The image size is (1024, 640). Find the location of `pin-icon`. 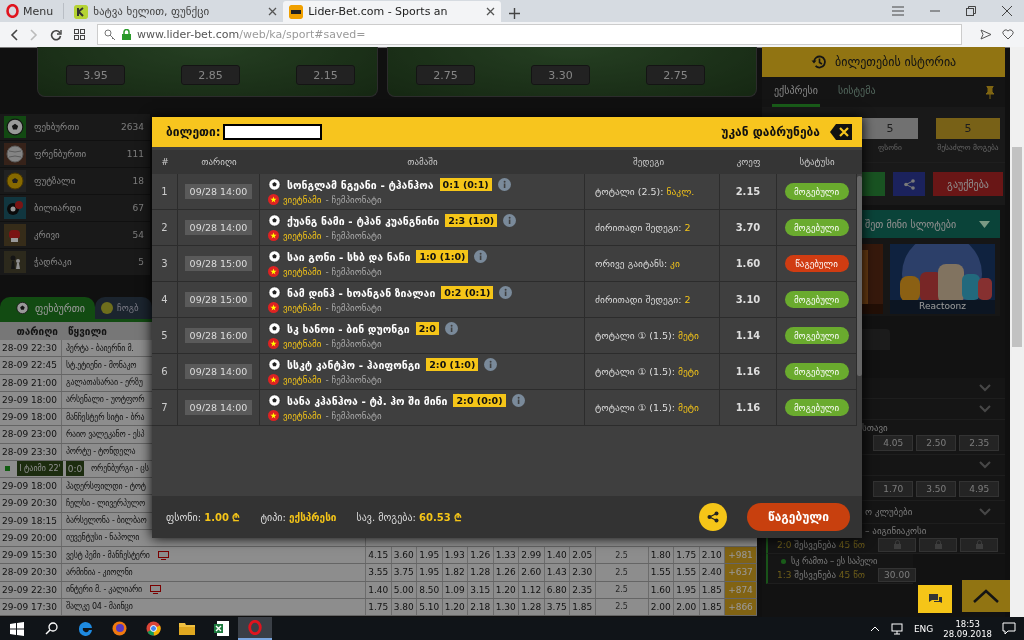

pin-icon is located at coordinates (990, 92).